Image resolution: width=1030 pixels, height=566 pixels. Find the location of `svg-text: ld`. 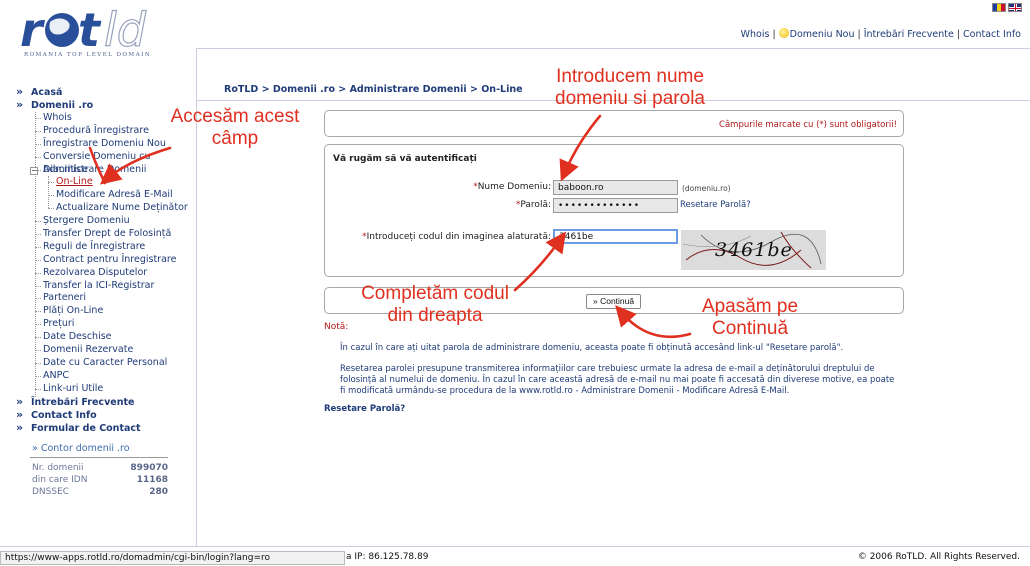

svg-text: ld is located at coordinates (125, 29).